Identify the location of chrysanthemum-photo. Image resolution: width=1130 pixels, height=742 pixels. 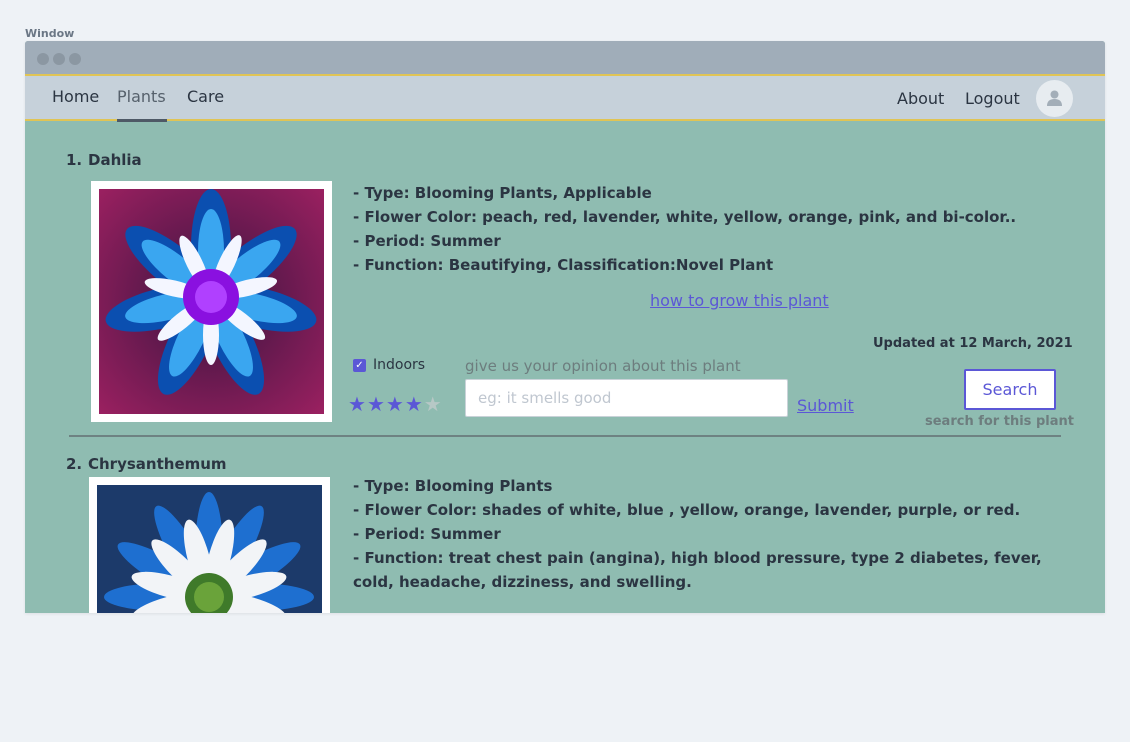
(209, 549).